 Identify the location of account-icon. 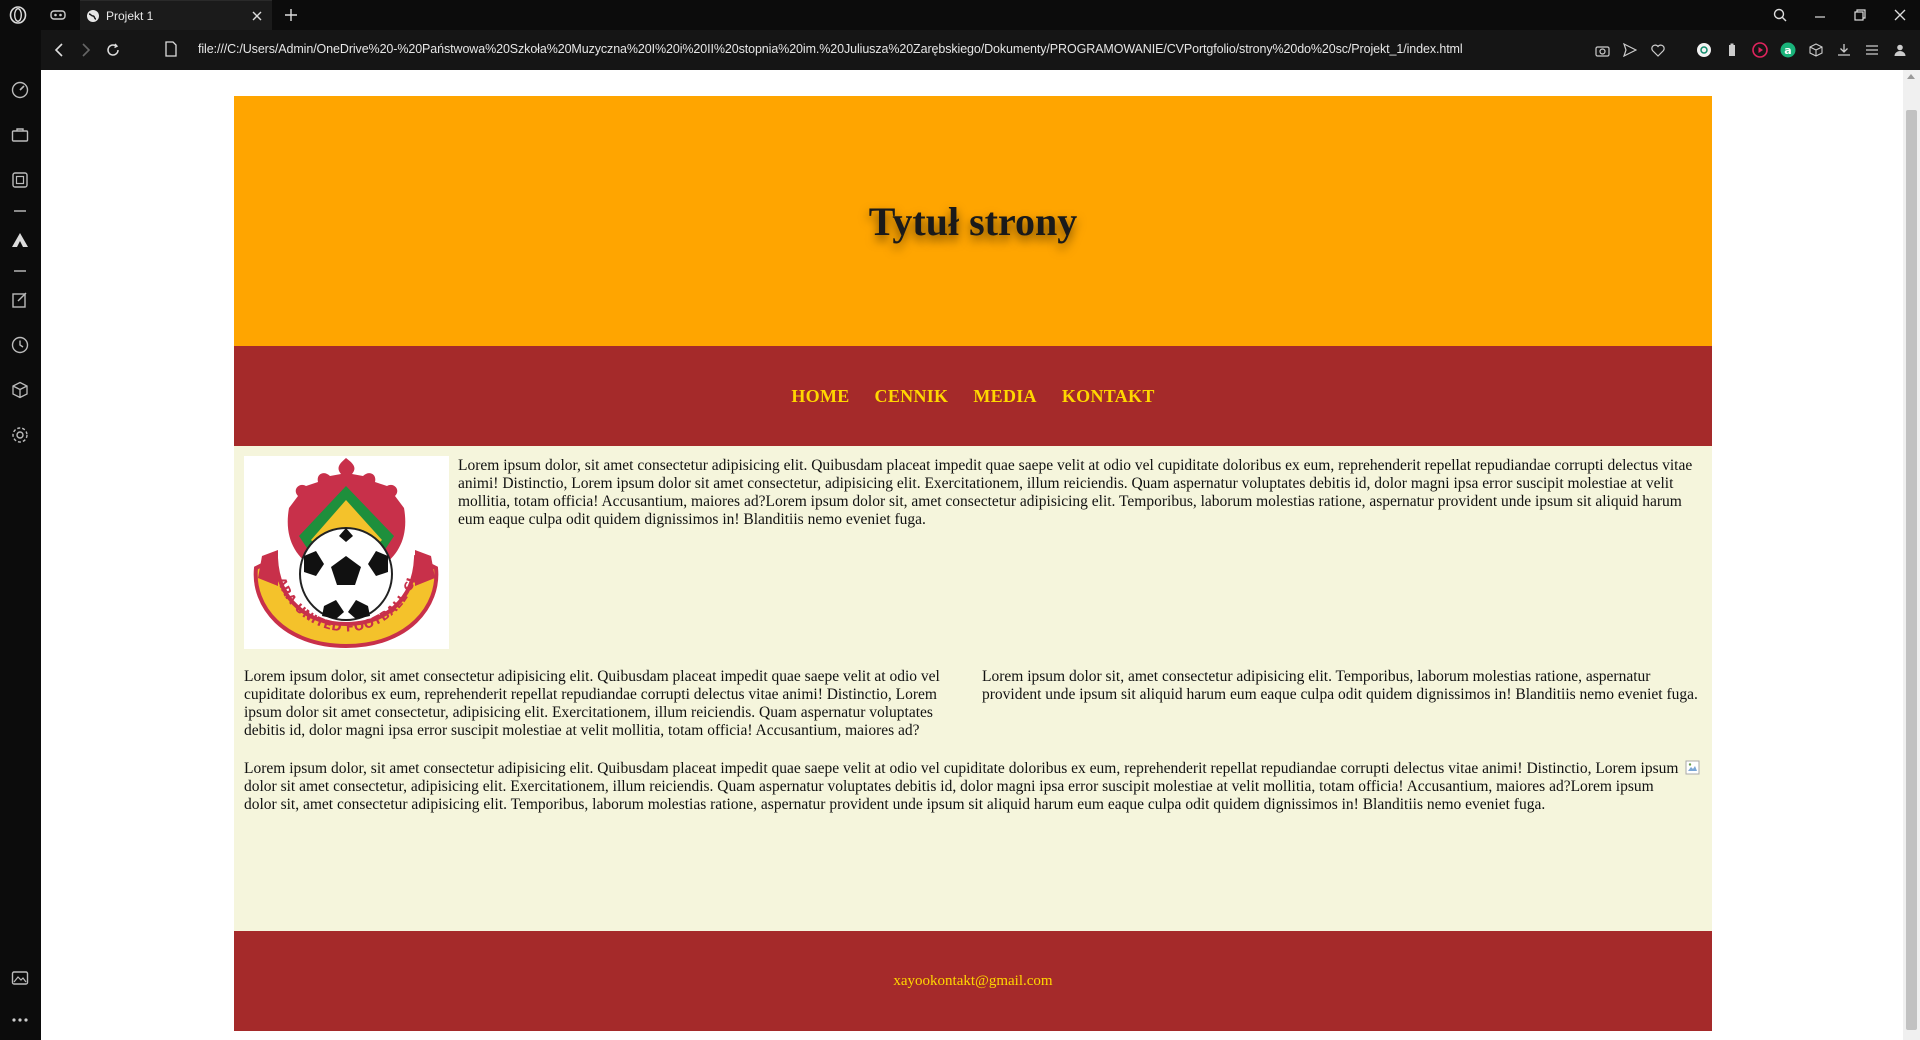
(1900, 50).